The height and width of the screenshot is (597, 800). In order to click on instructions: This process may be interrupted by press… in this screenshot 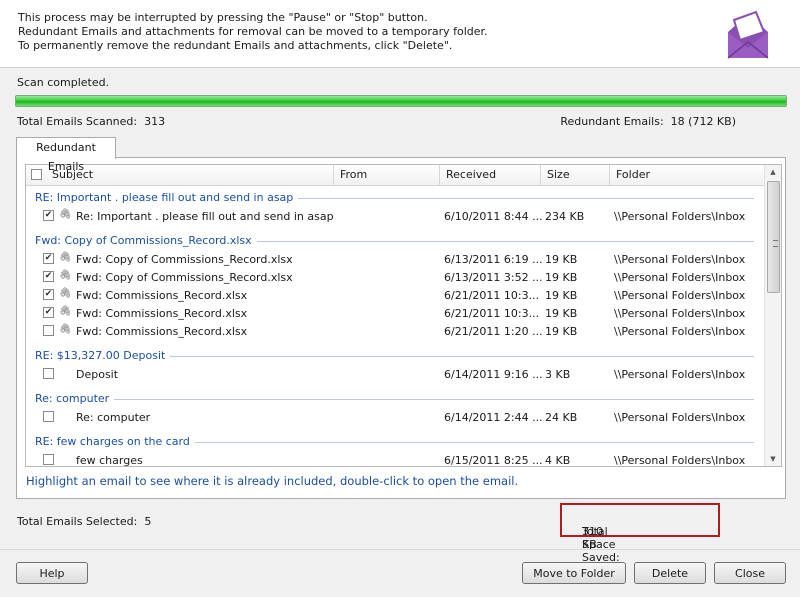, I will do `click(253, 32)`.